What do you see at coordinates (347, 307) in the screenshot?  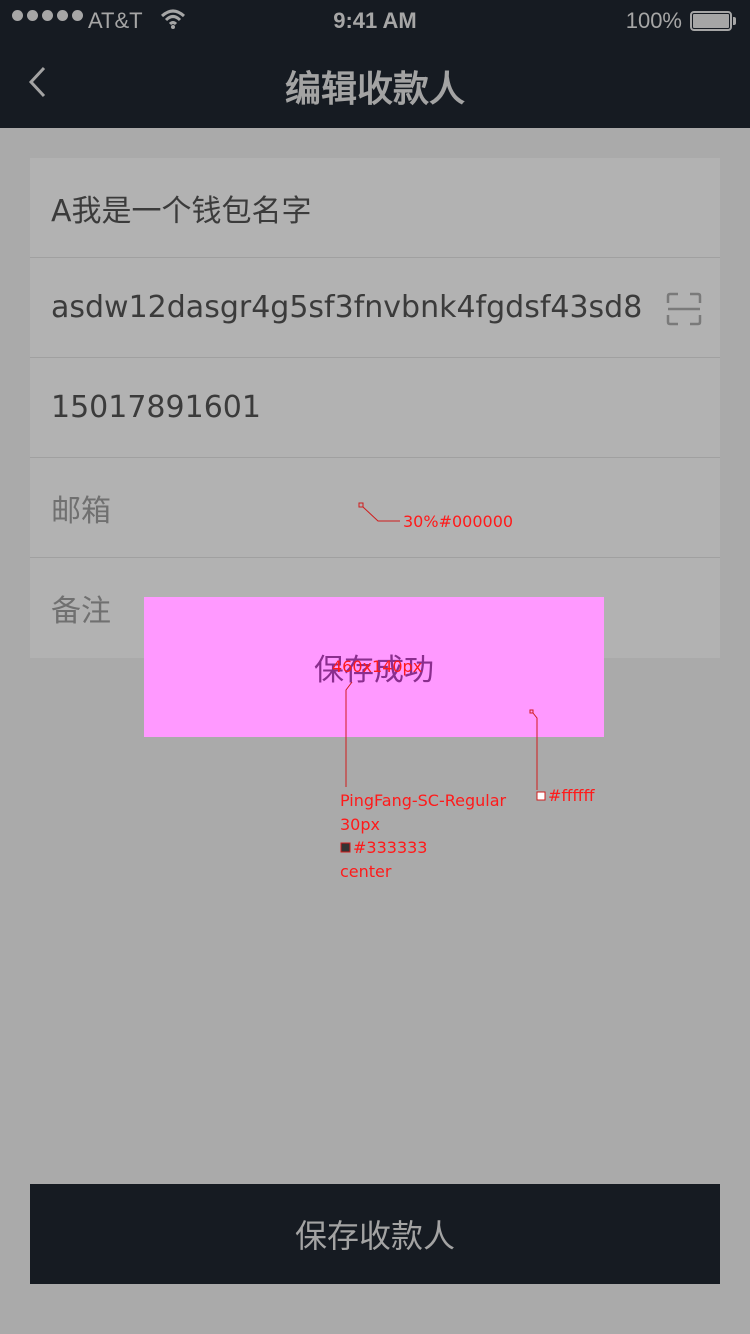 I see `address-value: asdw12dasgr4g5sf3fnvbnk4fgdsf43sd8` at bounding box center [347, 307].